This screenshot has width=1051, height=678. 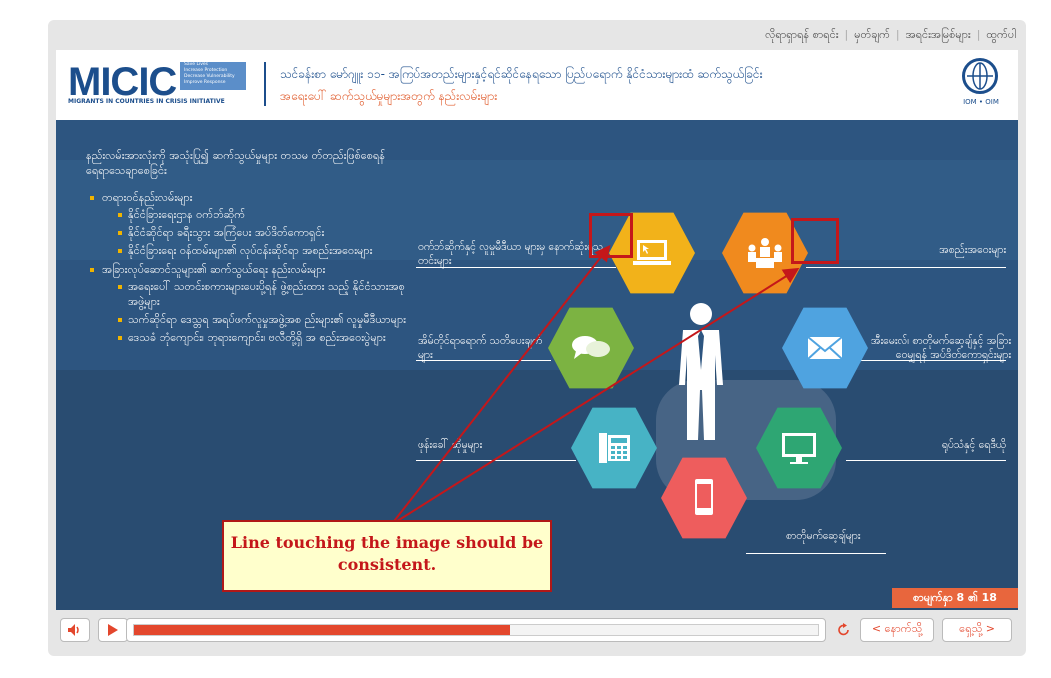 What do you see at coordinates (322, 630) in the screenshot?
I see `seek-progress` at bounding box center [322, 630].